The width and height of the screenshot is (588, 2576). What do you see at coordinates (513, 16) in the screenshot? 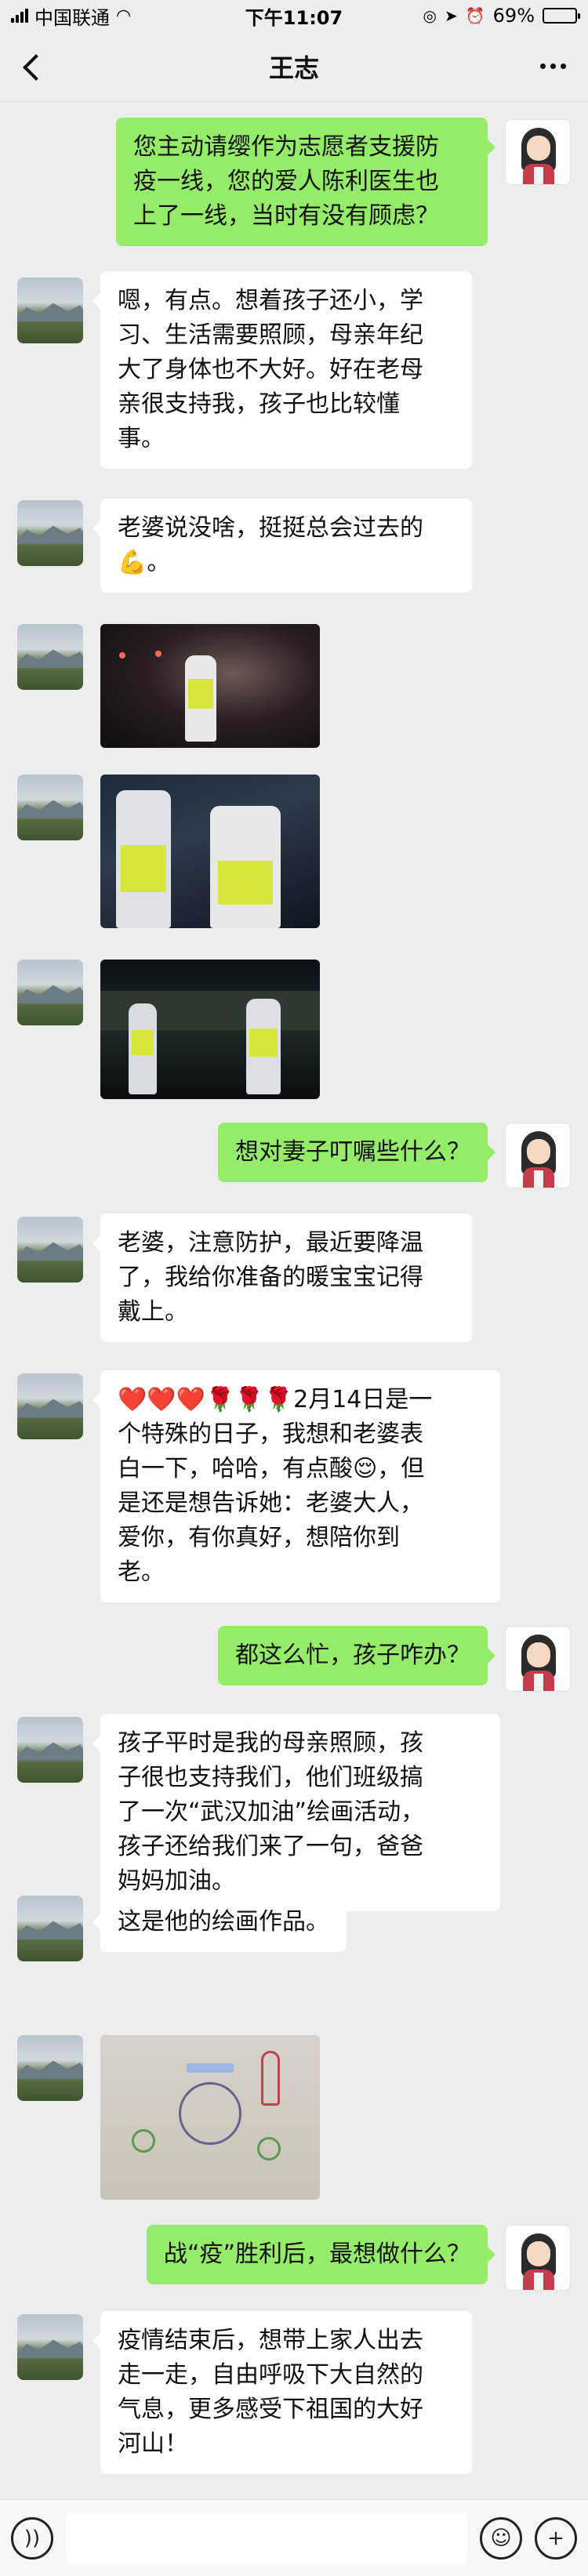
I see `battery-percent: 69%` at bounding box center [513, 16].